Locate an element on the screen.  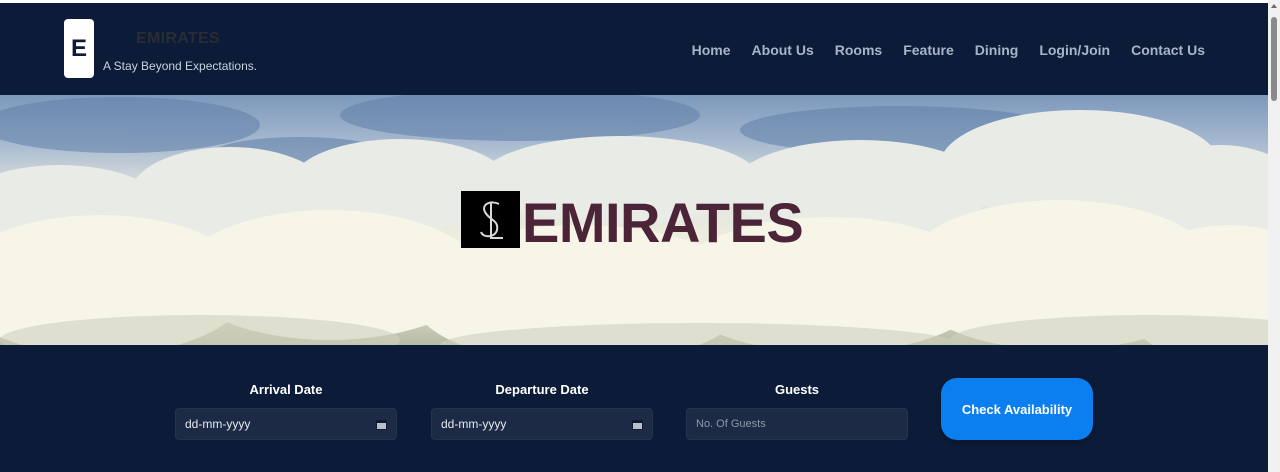
nav-feature: Feature is located at coordinates (928, 50).